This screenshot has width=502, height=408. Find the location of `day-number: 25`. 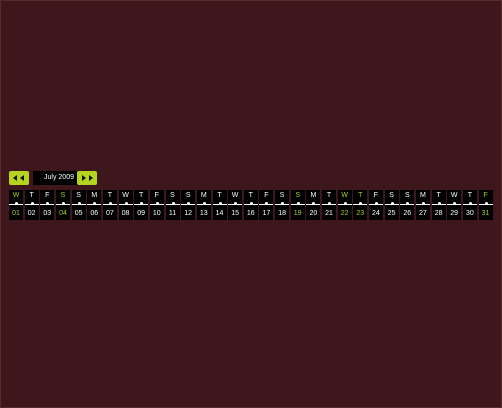

day-number: 25 is located at coordinates (391, 213).